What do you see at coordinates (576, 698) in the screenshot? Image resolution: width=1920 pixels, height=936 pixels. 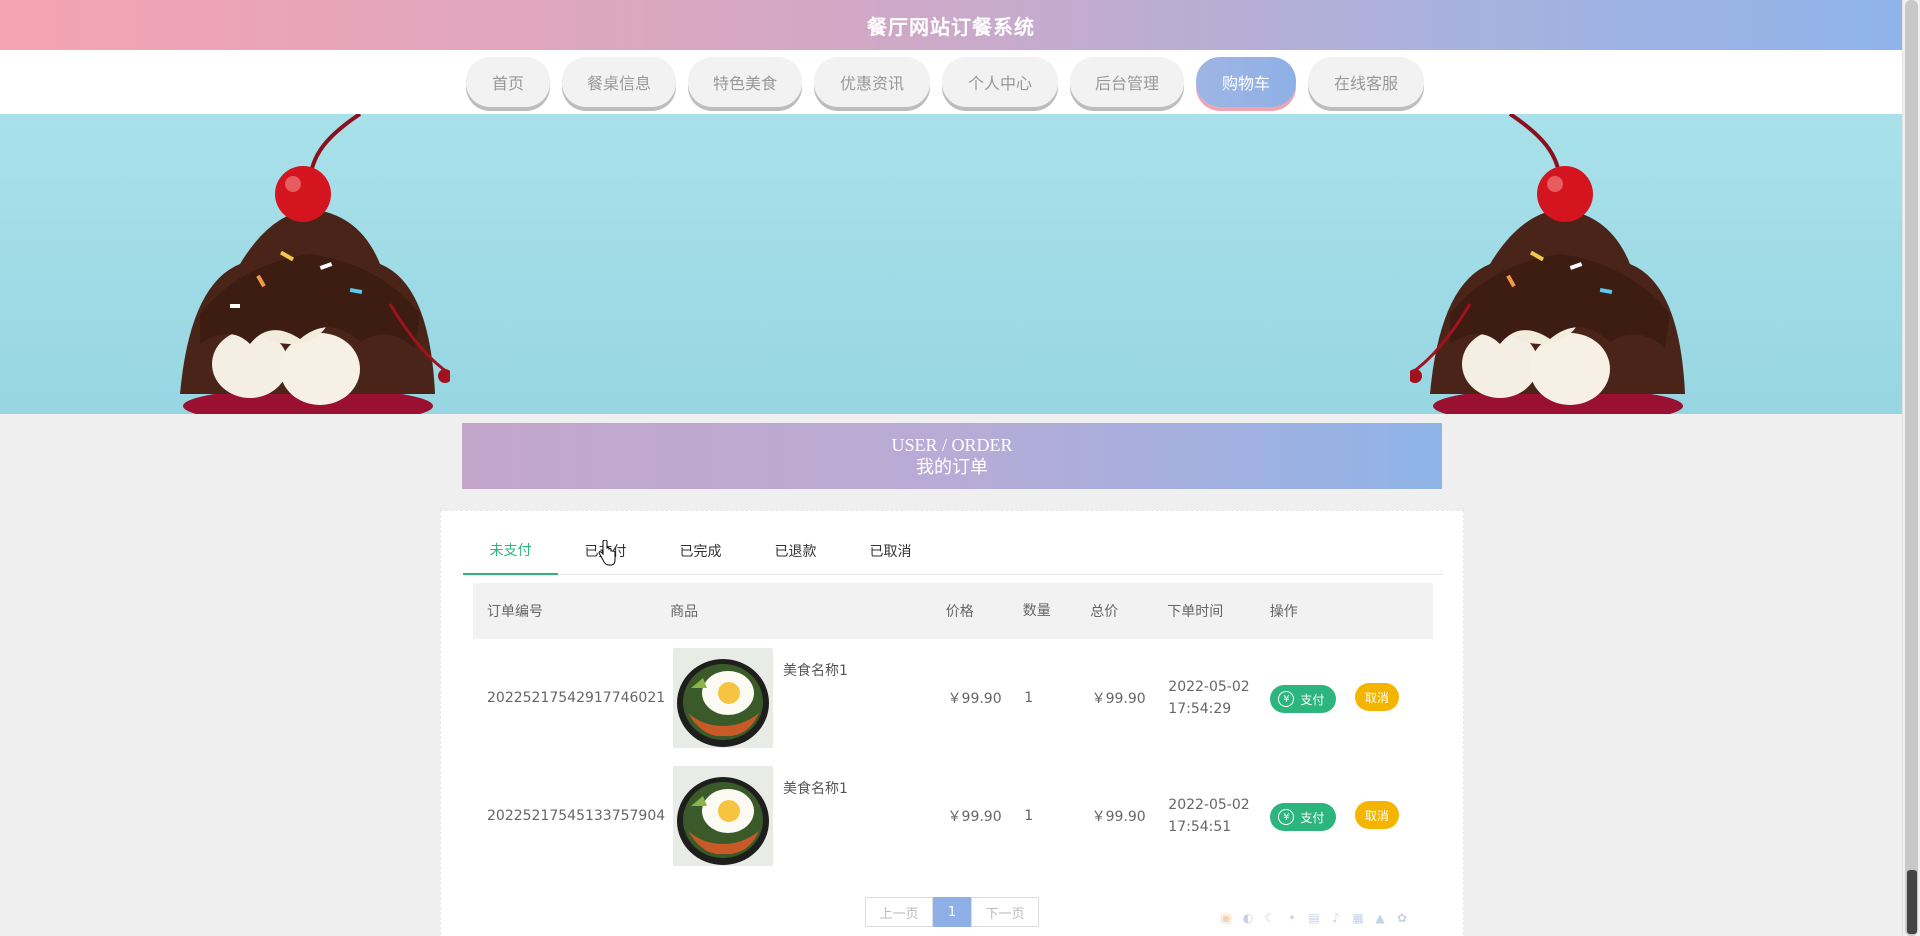 I see `order-number: 20225217542917746021` at bounding box center [576, 698].